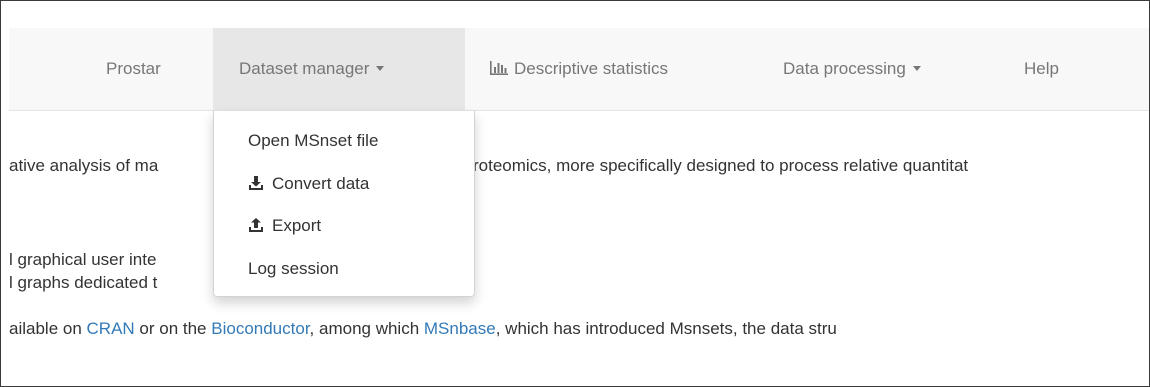  I want to click on feature-item-1: l graphical user inte, so click(82, 260).